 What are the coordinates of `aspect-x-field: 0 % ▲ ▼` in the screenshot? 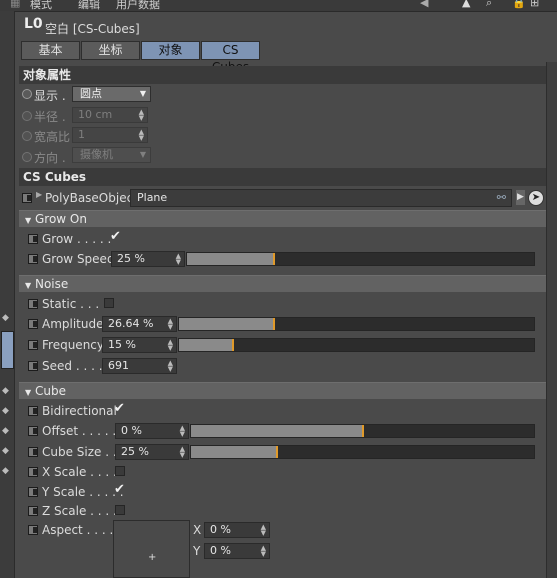 It's located at (237, 530).